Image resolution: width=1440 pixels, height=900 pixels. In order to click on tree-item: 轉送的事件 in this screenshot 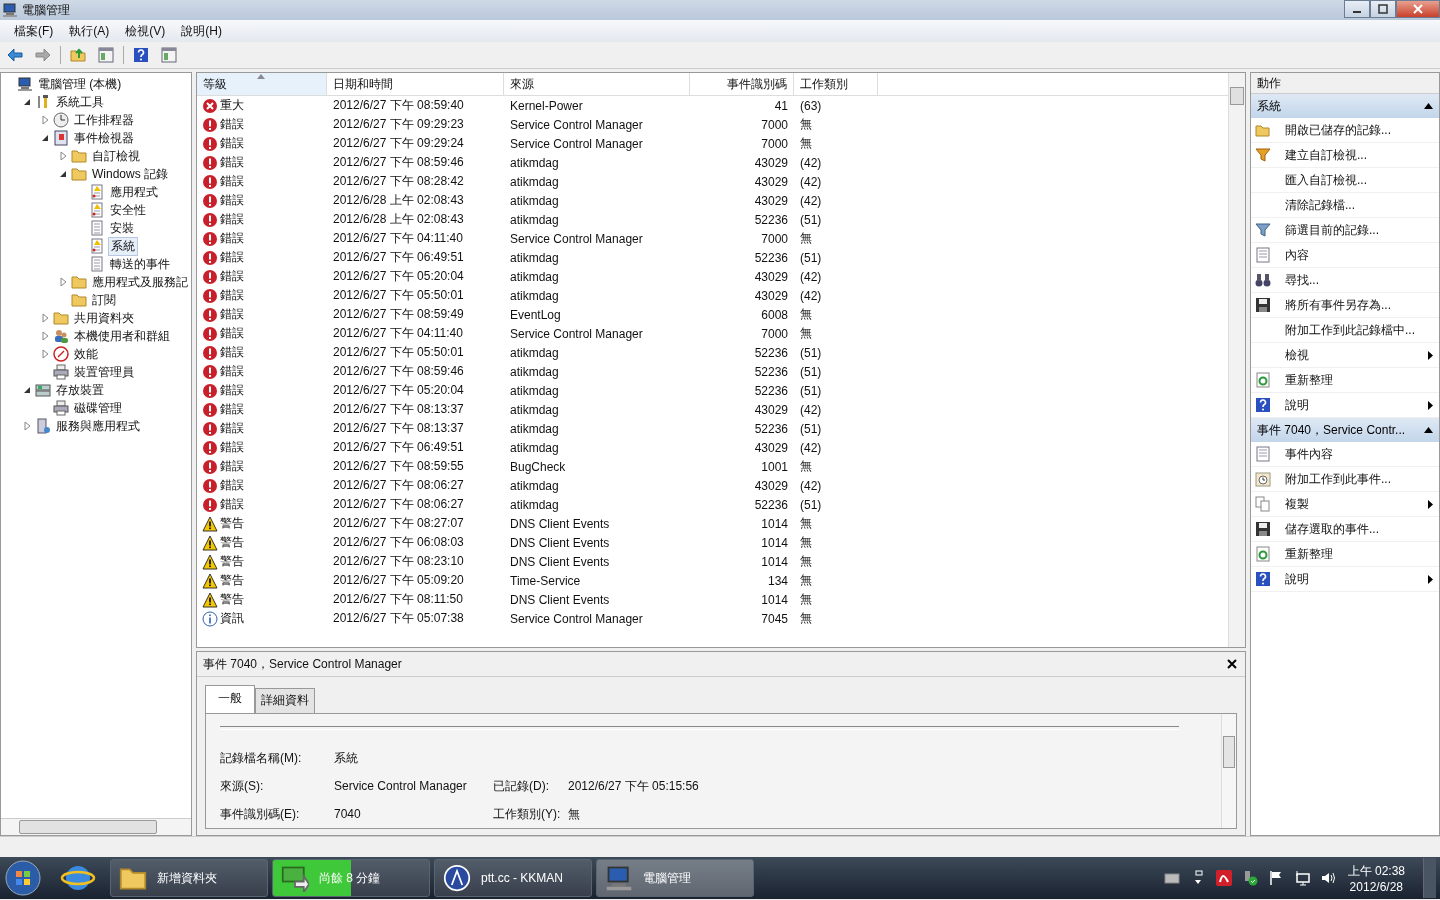, I will do `click(140, 264)`.